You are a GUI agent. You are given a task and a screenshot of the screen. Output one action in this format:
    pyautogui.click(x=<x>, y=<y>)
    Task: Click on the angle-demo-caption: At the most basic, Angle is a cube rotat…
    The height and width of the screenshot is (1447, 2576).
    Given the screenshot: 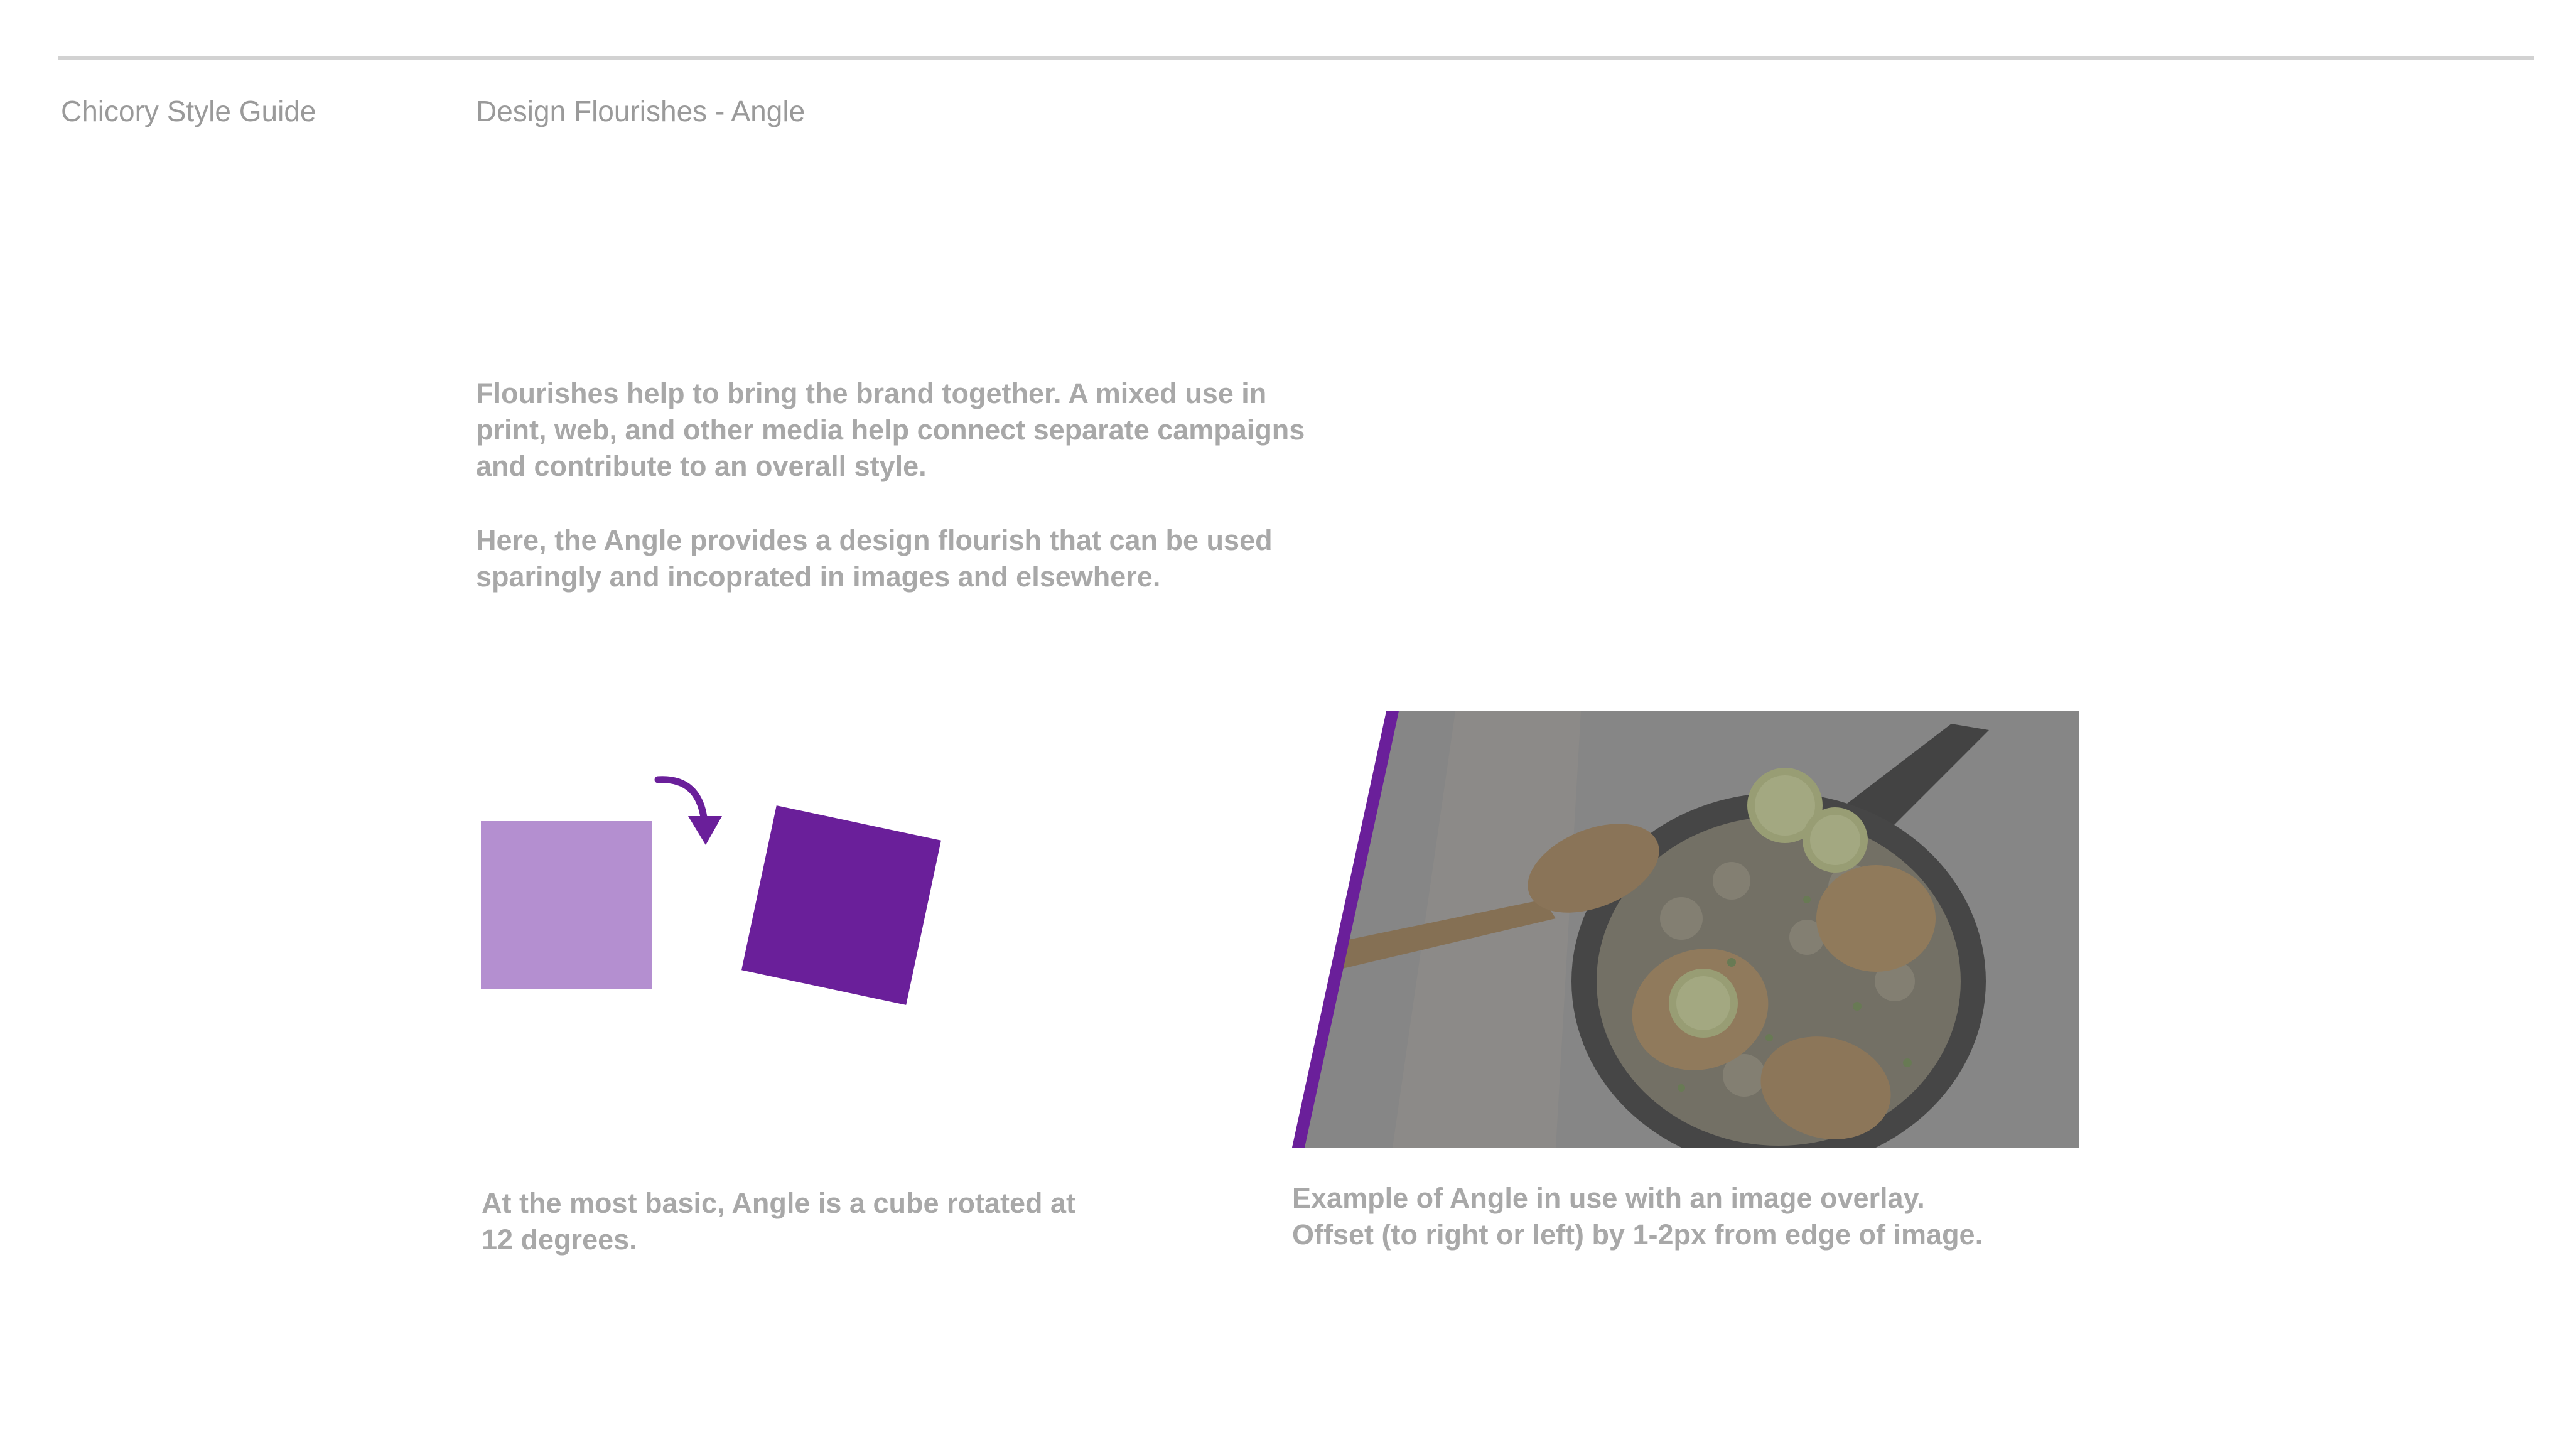 What is the action you would take?
    pyautogui.click(x=779, y=1221)
    